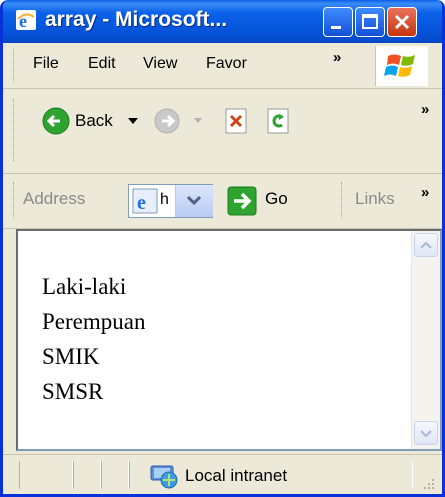 The height and width of the screenshot is (497, 445). I want to click on refresh-icon, so click(278, 121).